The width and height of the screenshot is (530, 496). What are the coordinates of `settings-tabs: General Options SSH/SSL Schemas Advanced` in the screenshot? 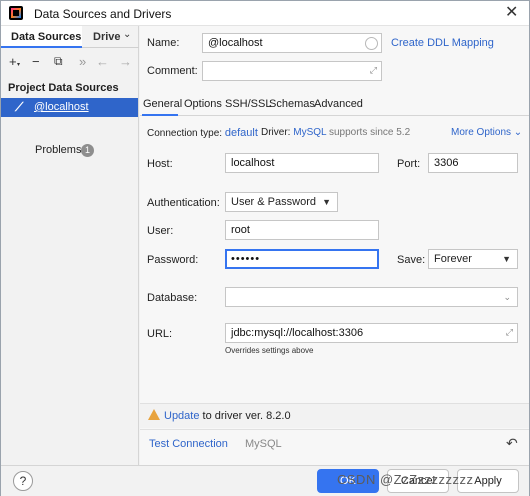 It's located at (334, 105).